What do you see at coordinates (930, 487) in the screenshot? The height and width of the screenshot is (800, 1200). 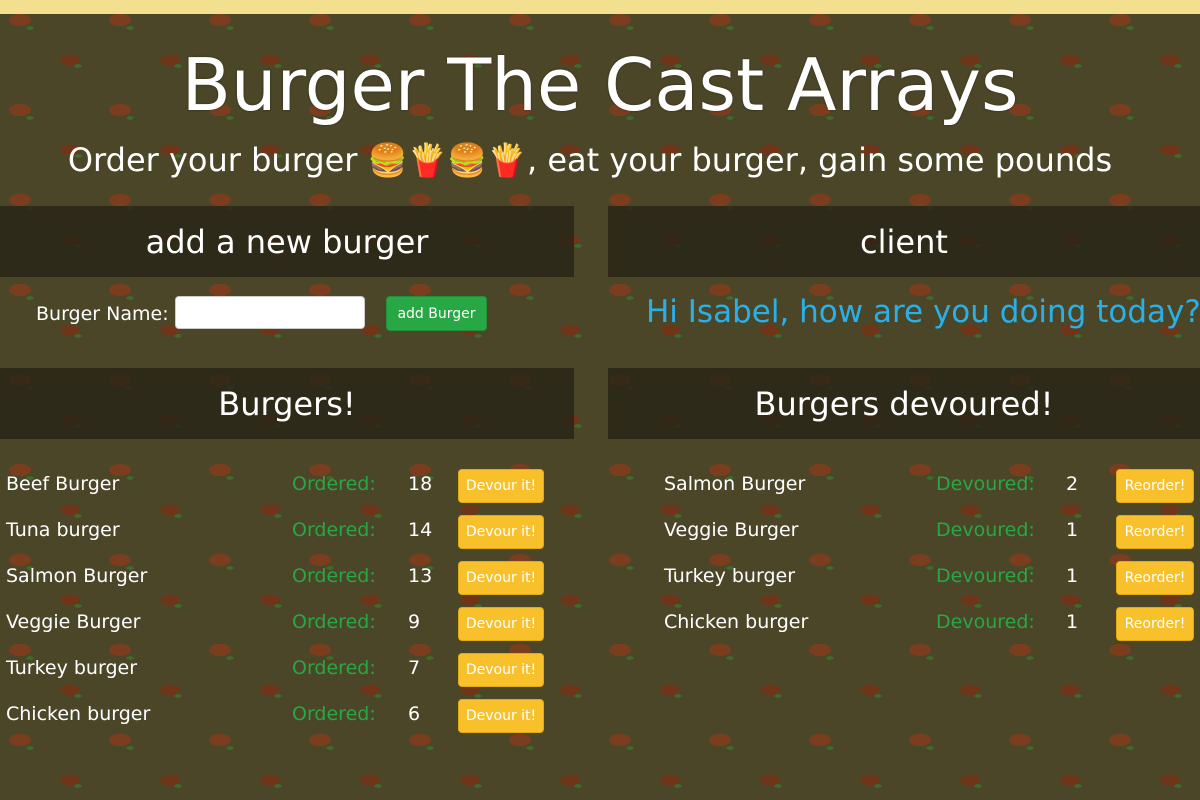 I see `devoured-row: Salmon Burger Devoured: 2 Reorder!` at bounding box center [930, 487].